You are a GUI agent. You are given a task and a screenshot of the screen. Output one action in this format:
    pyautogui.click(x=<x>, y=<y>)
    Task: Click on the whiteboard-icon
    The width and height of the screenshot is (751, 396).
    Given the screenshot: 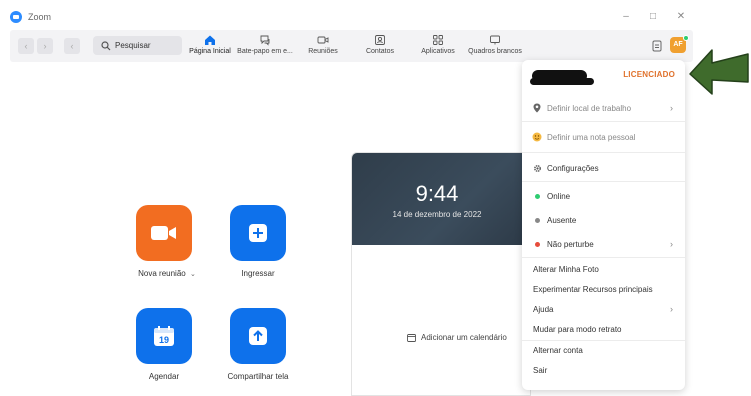 What is the action you would take?
    pyautogui.click(x=495, y=40)
    